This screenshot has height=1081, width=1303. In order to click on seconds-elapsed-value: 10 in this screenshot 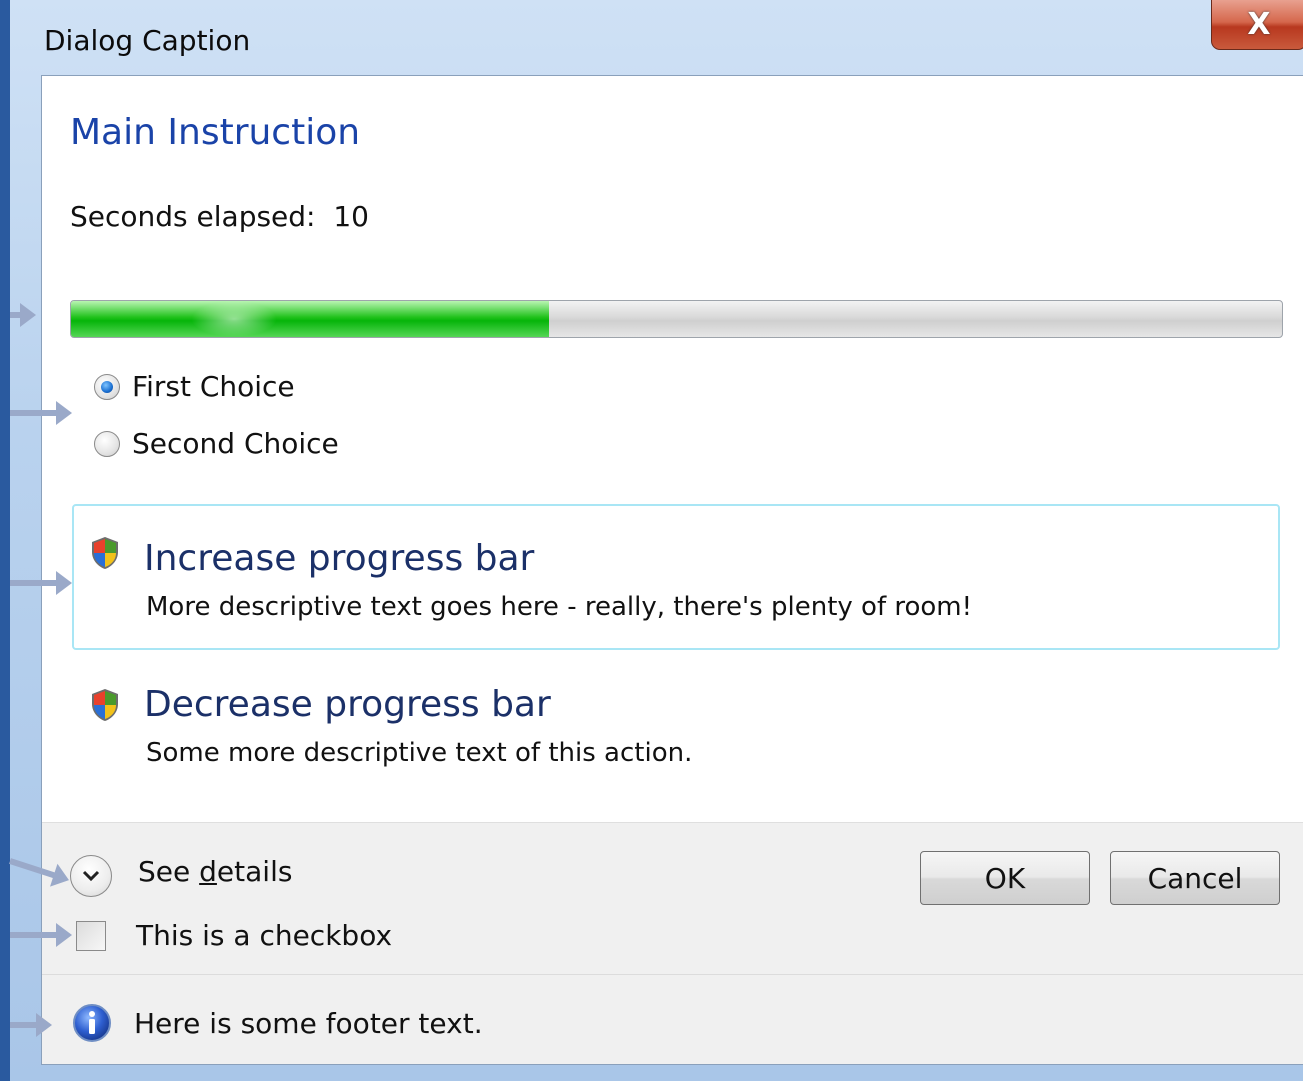, I will do `click(351, 216)`.